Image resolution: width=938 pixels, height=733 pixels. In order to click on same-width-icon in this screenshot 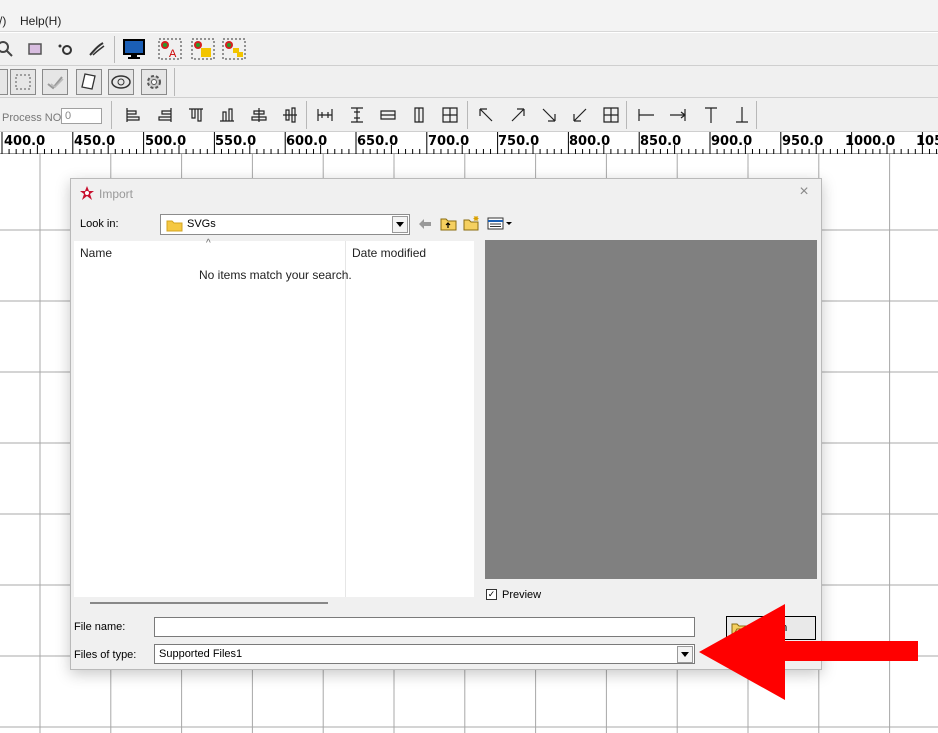, I will do `click(419, 115)`.